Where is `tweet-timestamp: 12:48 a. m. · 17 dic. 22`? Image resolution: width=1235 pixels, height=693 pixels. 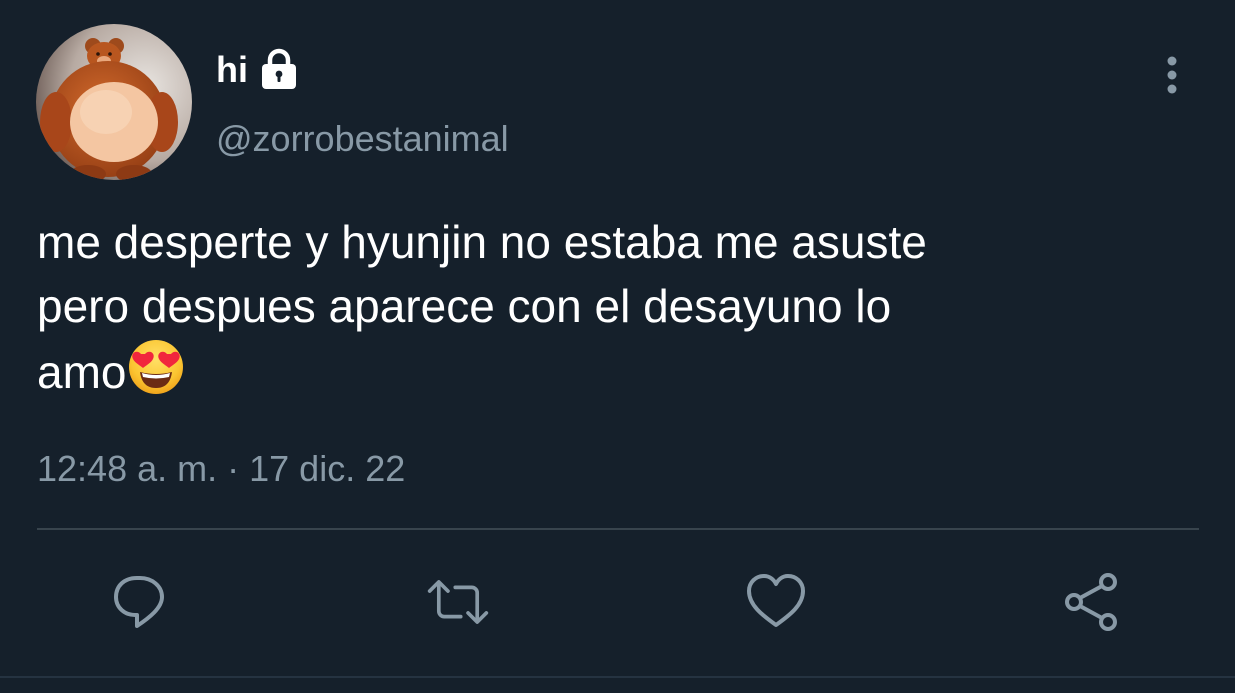 tweet-timestamp: 12:48 a. m. · 17 dic. 22 is located at coordinates (221, 469).